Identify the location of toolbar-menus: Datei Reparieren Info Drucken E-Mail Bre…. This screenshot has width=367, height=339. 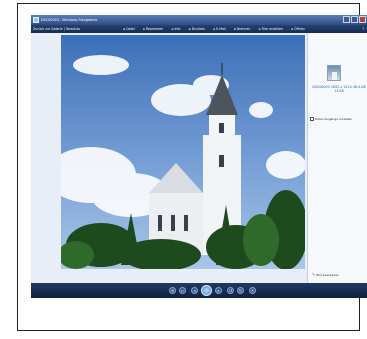
(214, 29).